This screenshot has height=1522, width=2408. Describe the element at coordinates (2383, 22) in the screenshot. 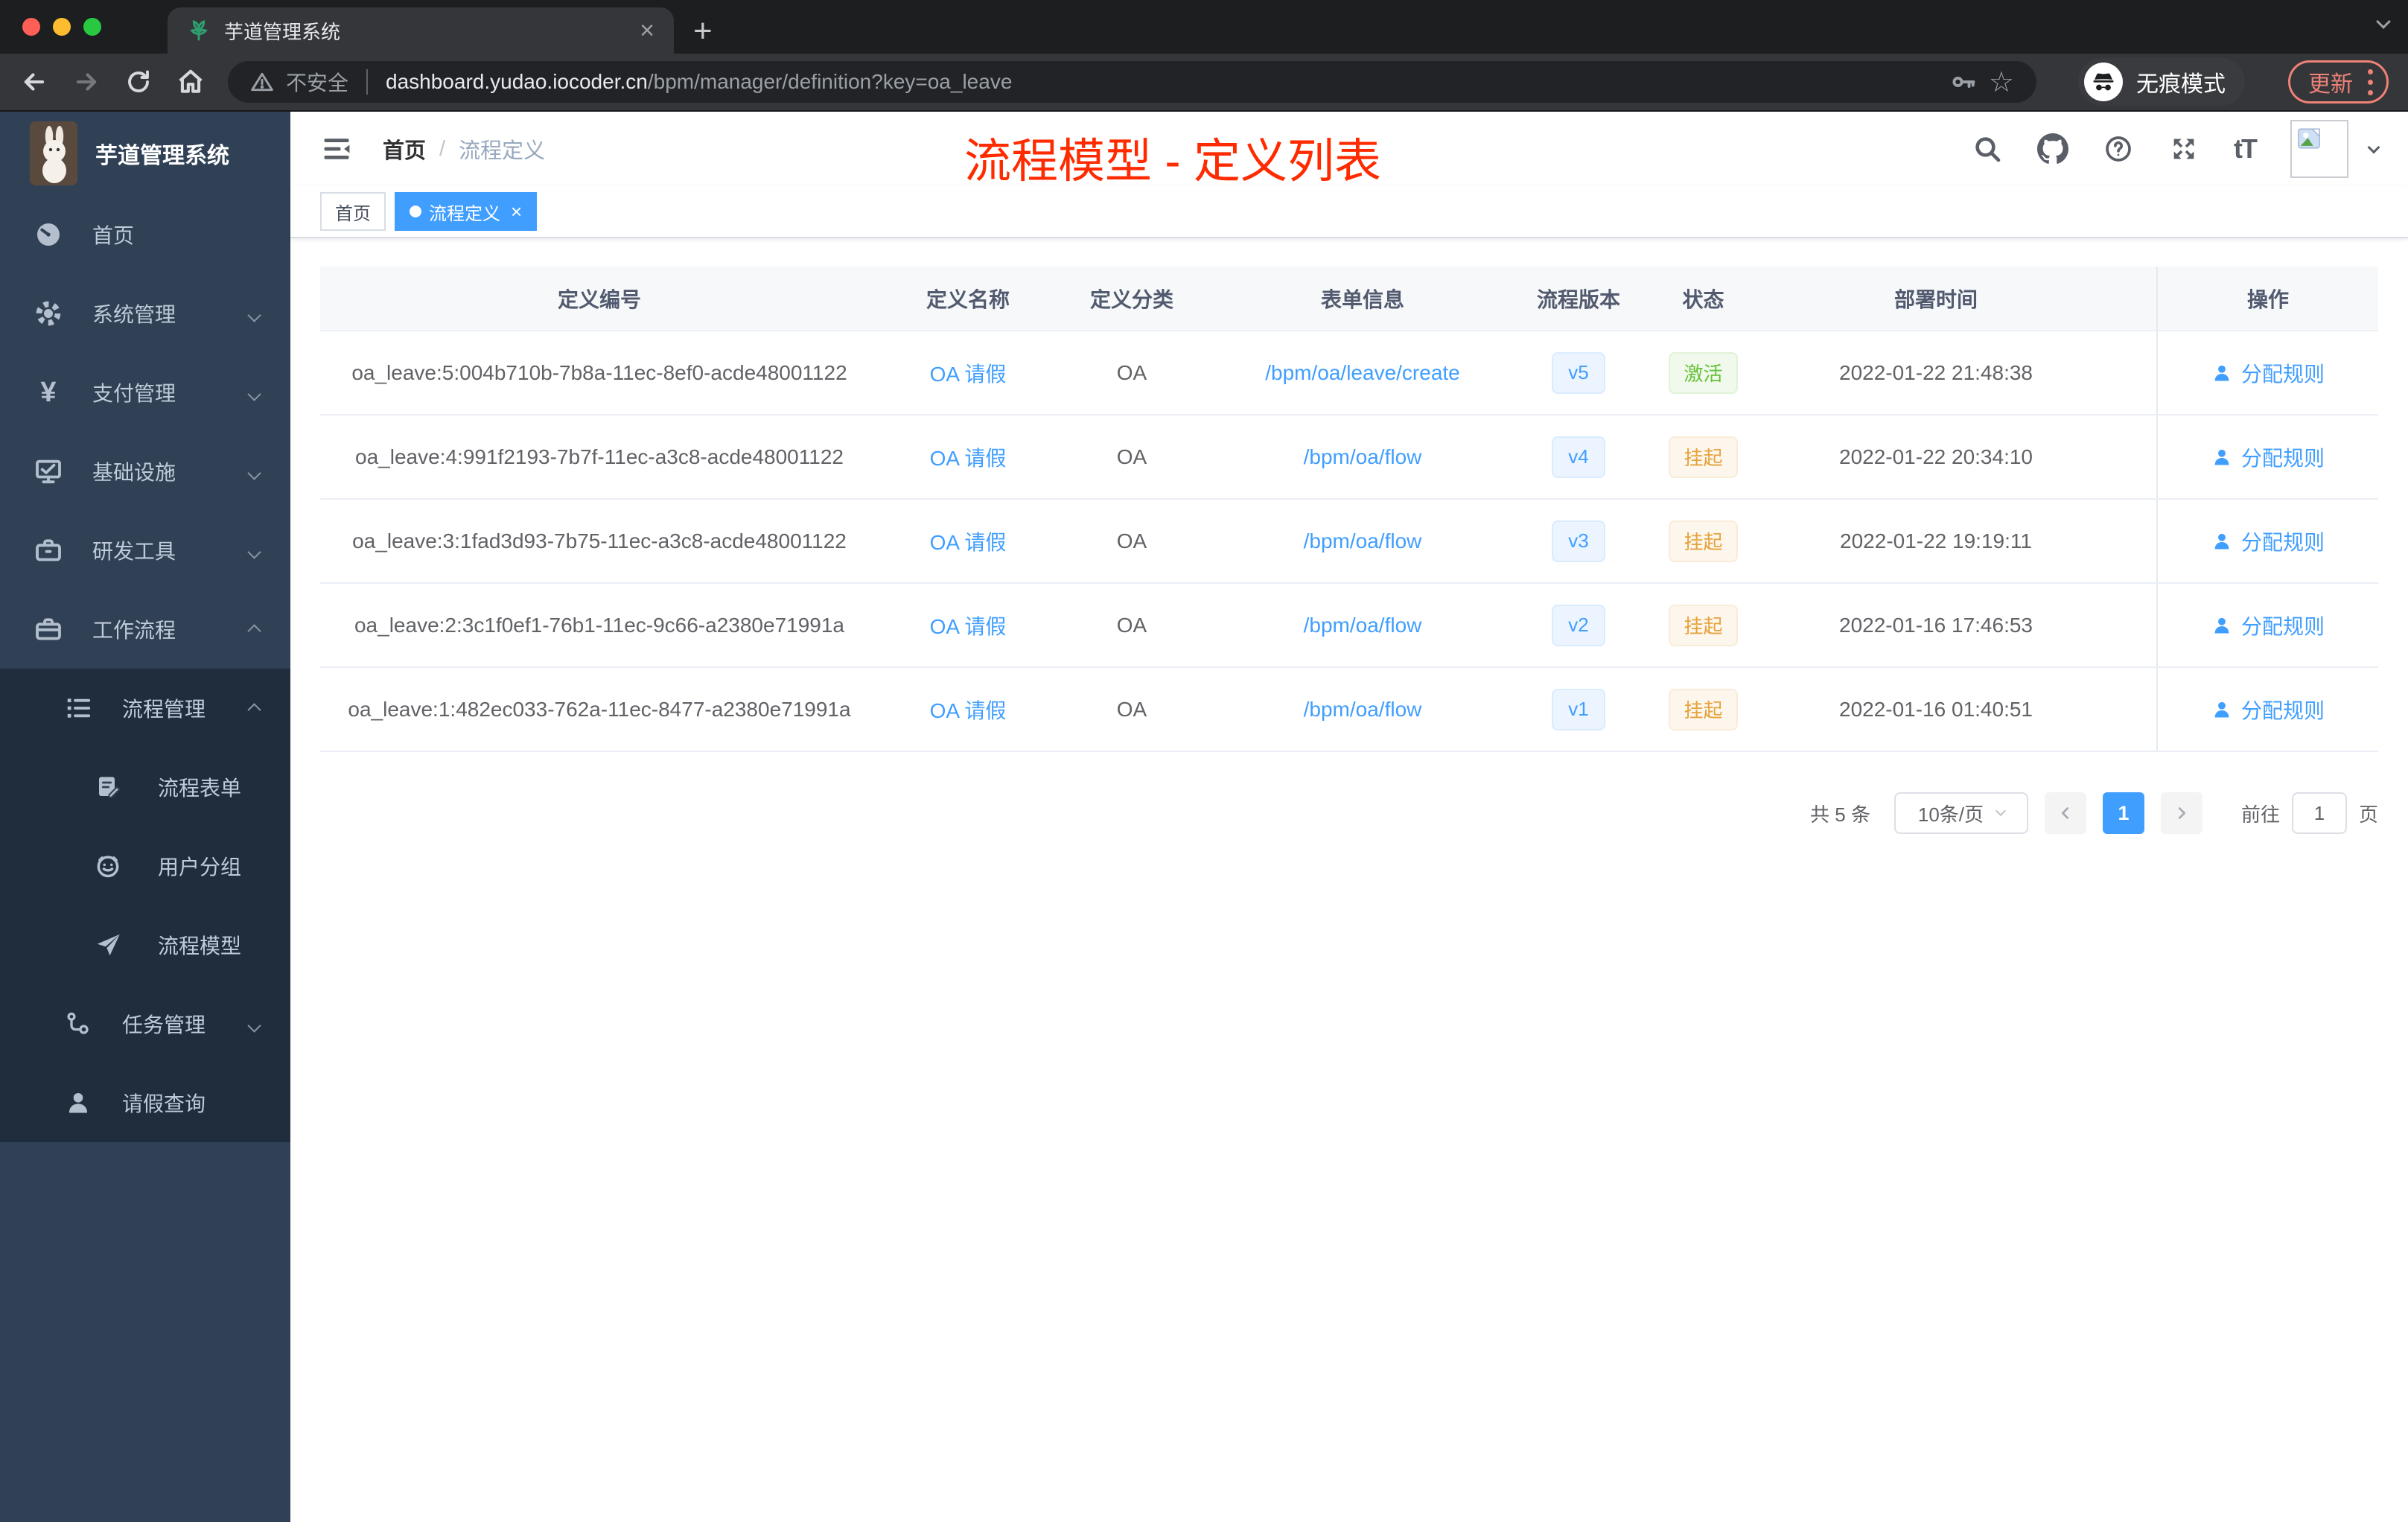

I see `tab-search-chevron-icon` at that location.